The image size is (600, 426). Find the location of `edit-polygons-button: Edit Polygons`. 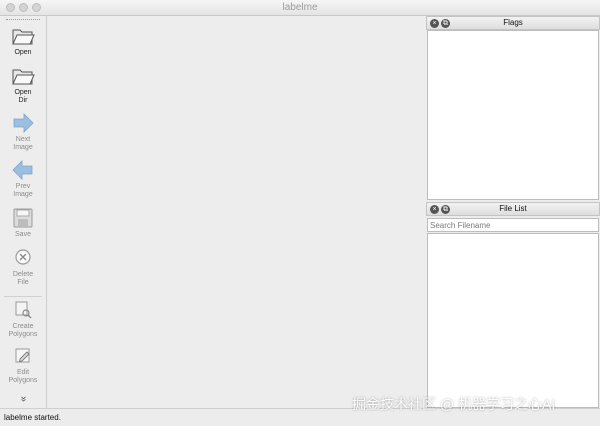

edit-polygons-button: Edit Polygons is located at coordinates (23, 364).